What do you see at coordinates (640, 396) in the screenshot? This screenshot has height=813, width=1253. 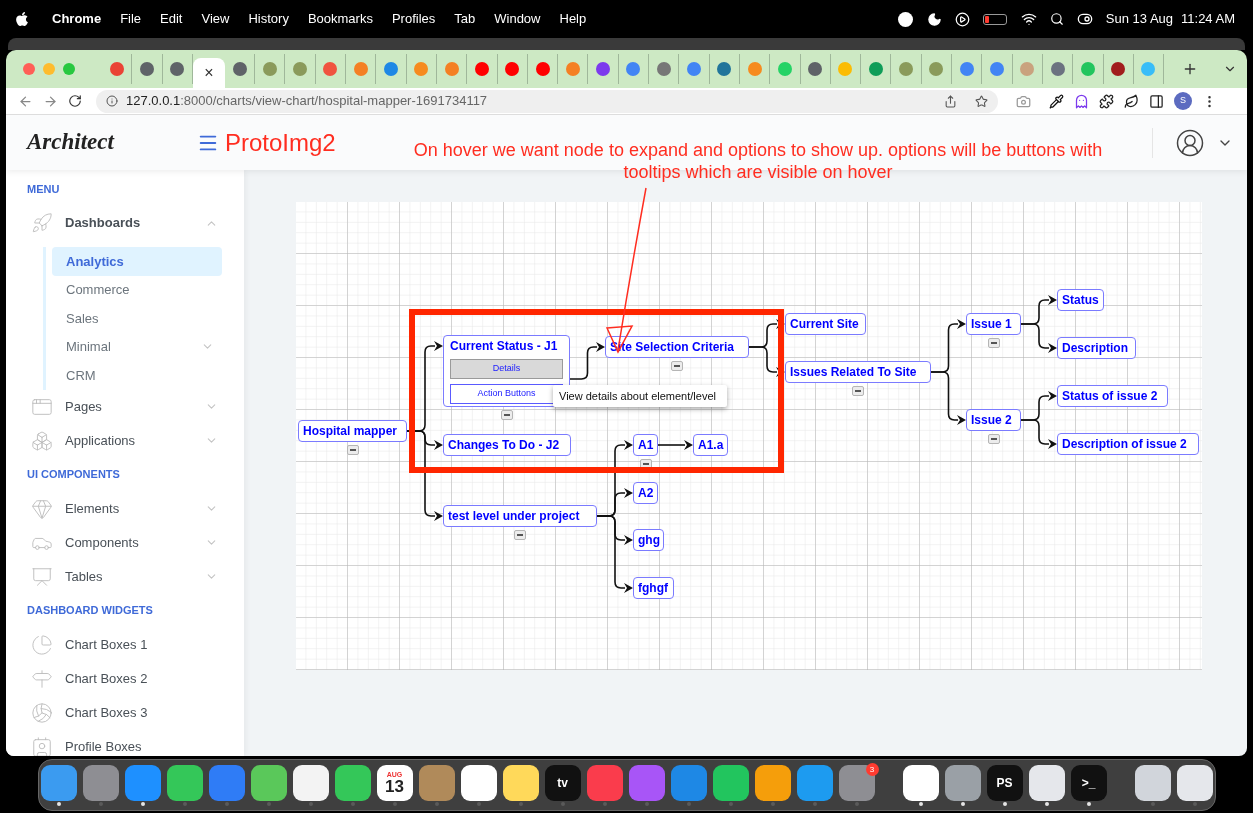 I see `tooltip: View details about element/level` at bounding box center [640, 396].